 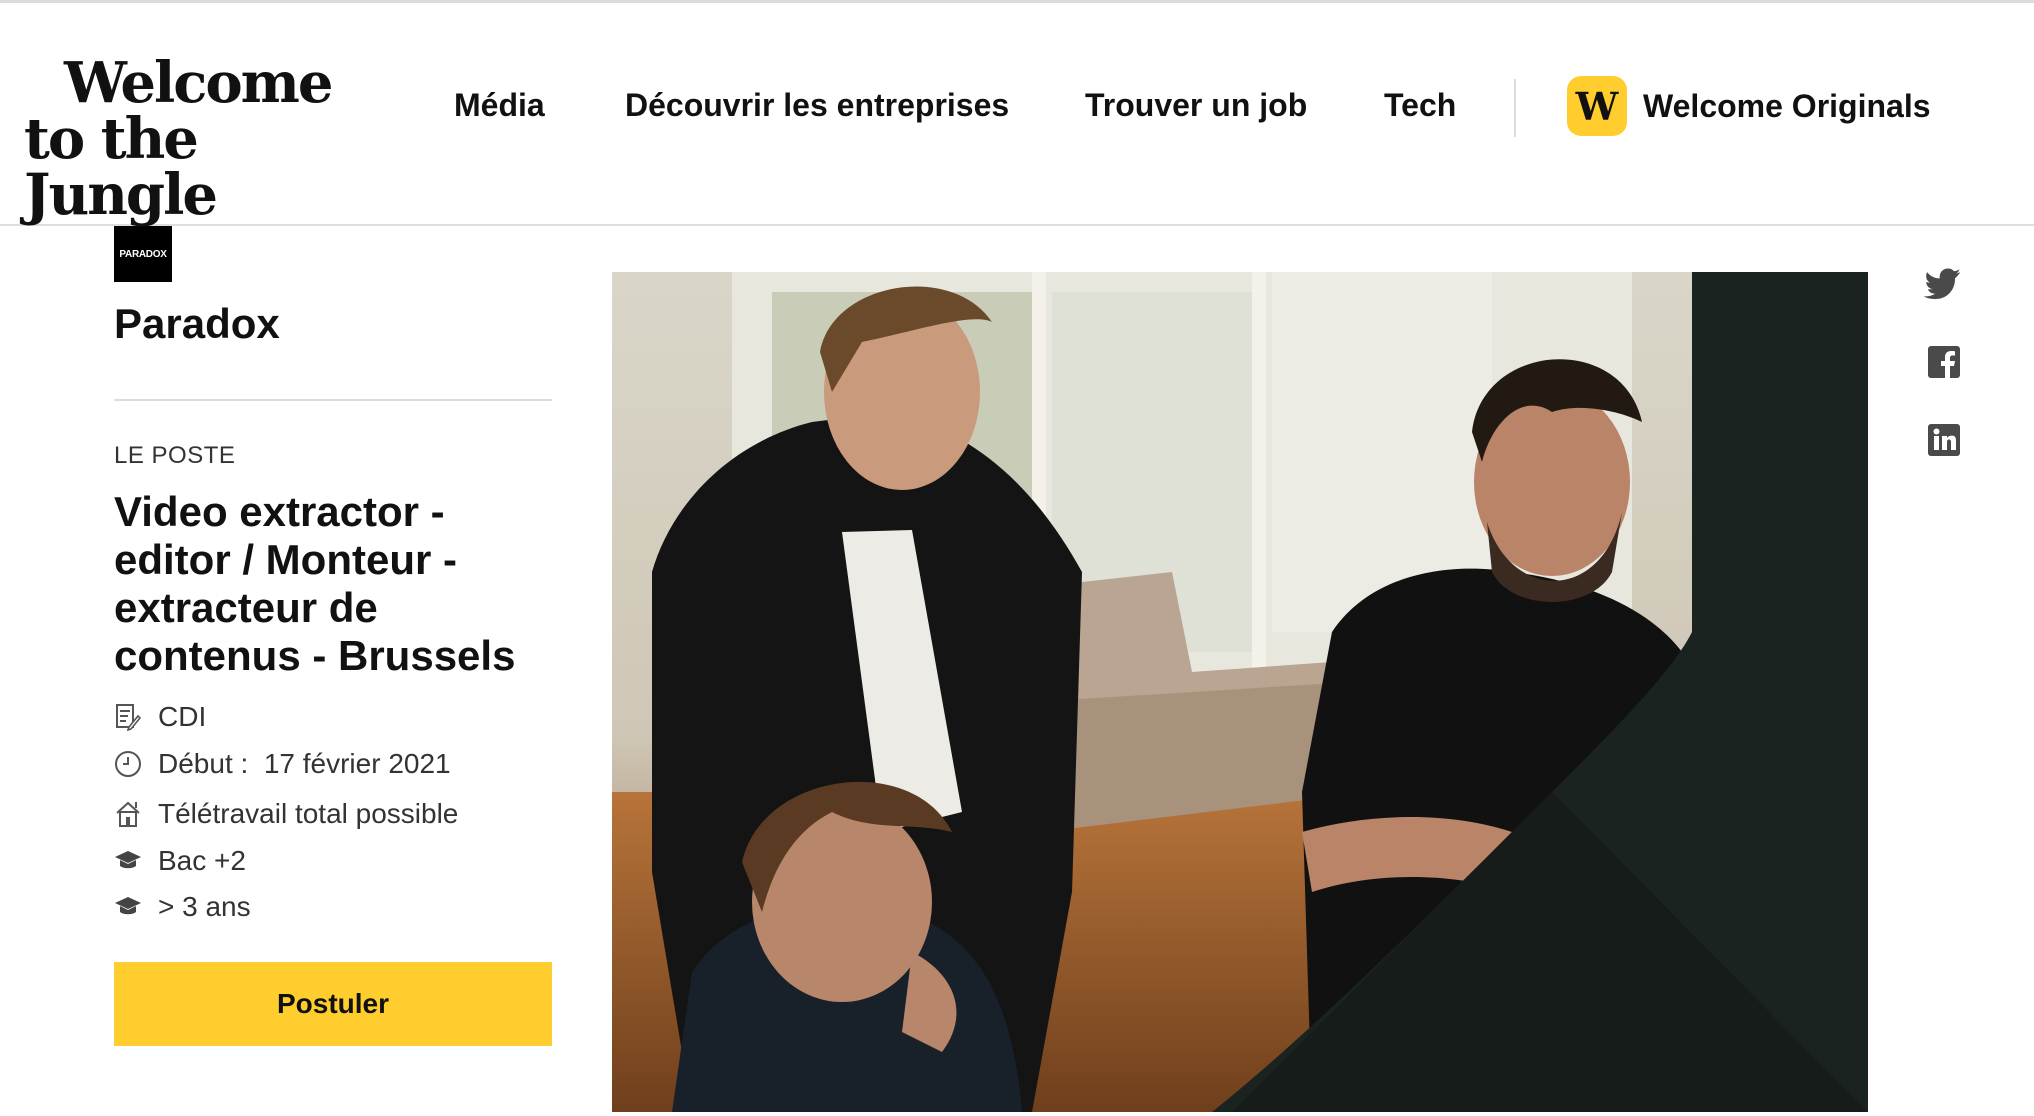 What do you see at coordinates (499, 105) in the screenshot?
I see `nav-media: Média` at bounding box center [499, 105].